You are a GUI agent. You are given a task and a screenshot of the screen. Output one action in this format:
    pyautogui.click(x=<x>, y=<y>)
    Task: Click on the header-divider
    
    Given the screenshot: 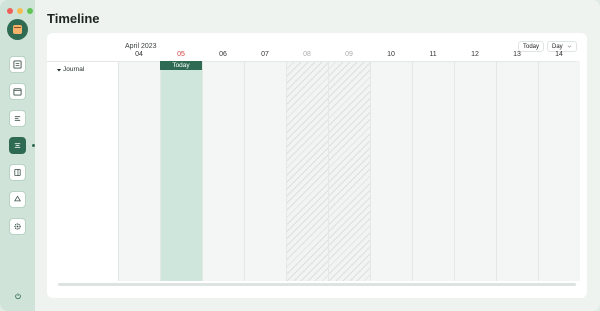 What is the action you would take?
    pyautogui.click(x=312, y=61)
    